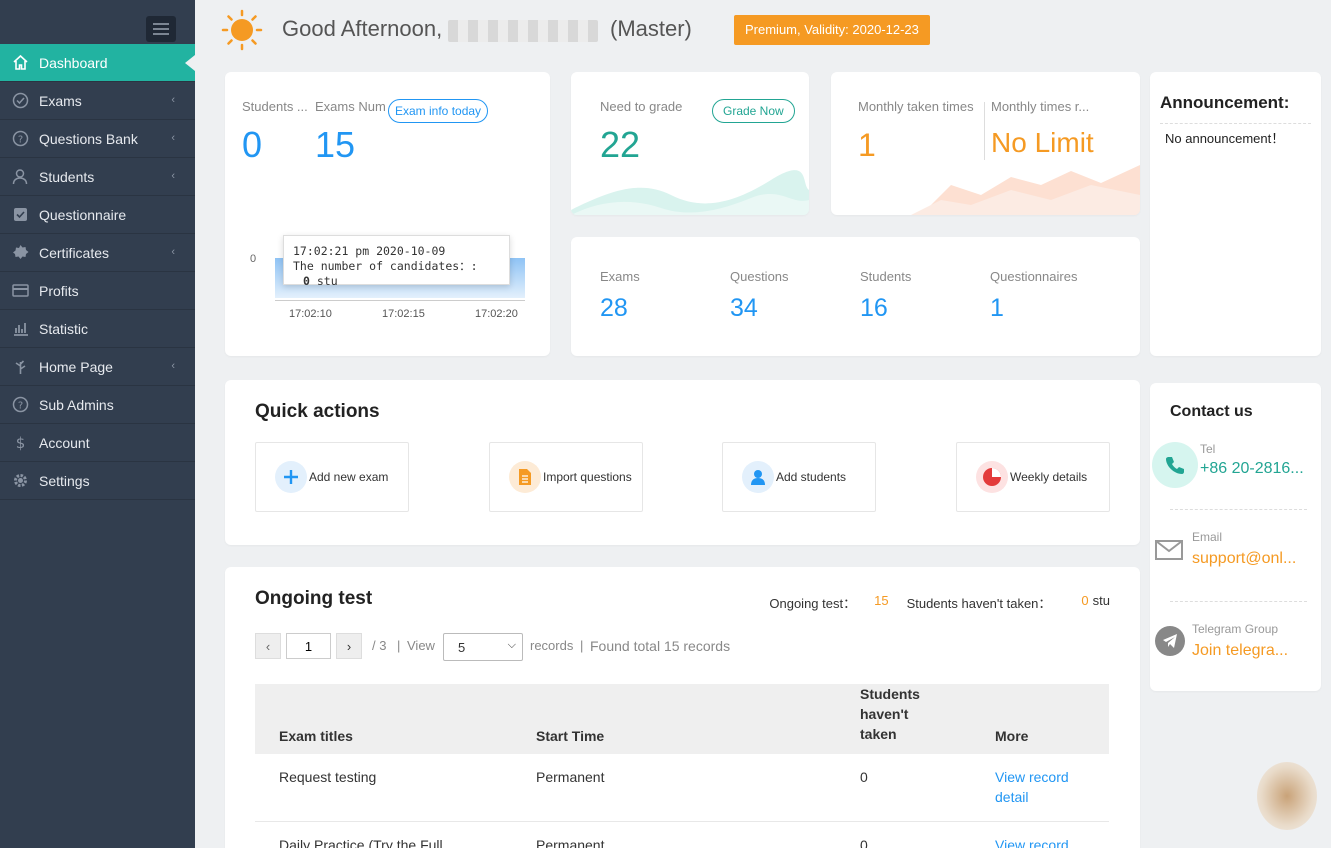 The width and height of the screenshot is (1331, 848). Describe the element at coordinates (20, 329) in the screenshot. I see `bar-chart-icon` at that location.